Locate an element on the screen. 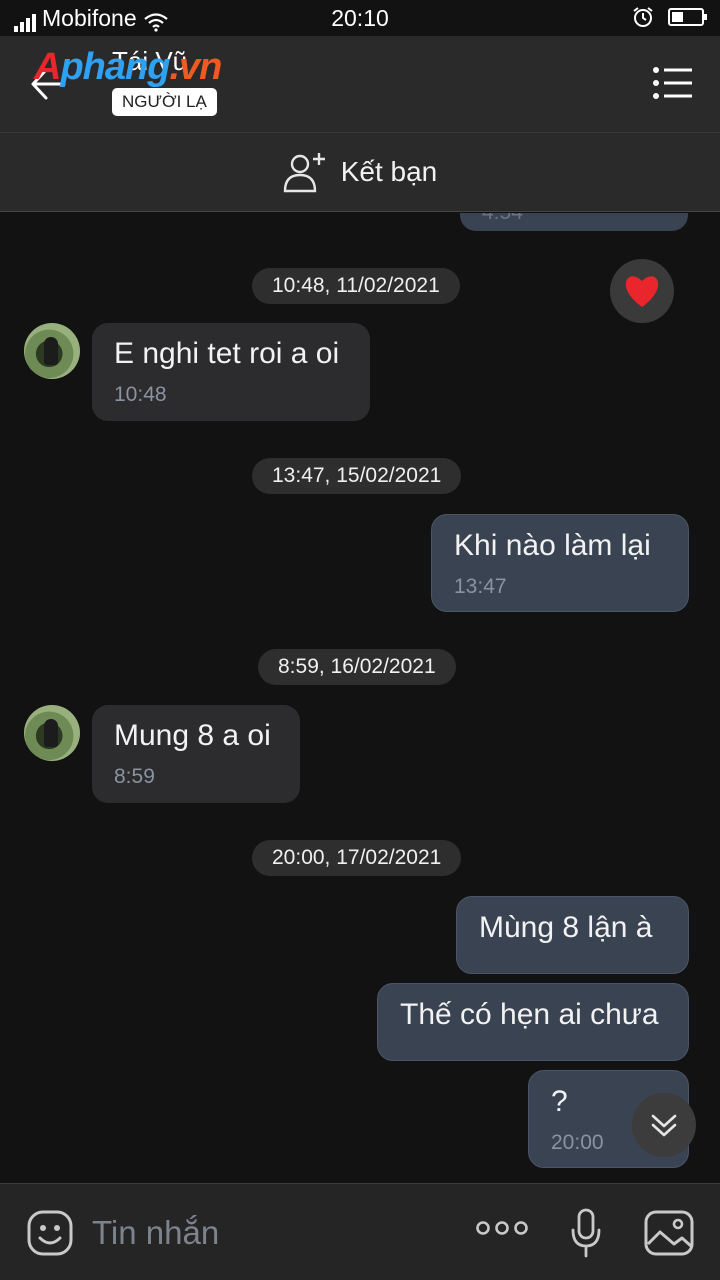 This screenshot has width=720, height=1280. battery-icon is located at coordinates (687, 17).